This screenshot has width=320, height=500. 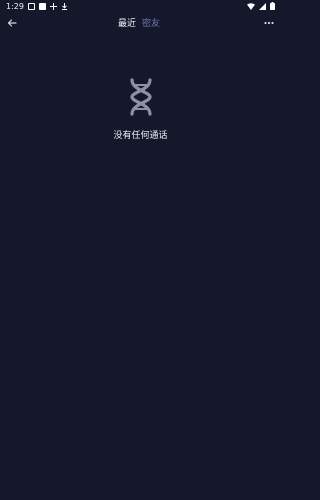 I want to click on tab-close-friends: 密友, so click(x=151, y=22).